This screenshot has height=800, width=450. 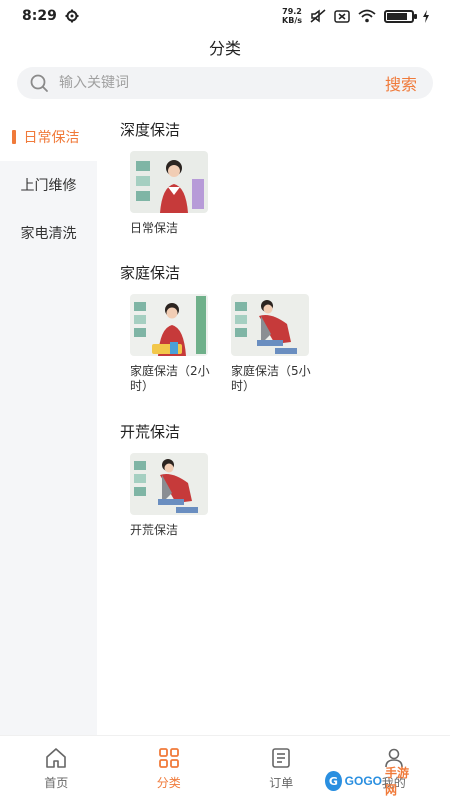 I want to click on page-header: 分类, so click(x=225, y=47).